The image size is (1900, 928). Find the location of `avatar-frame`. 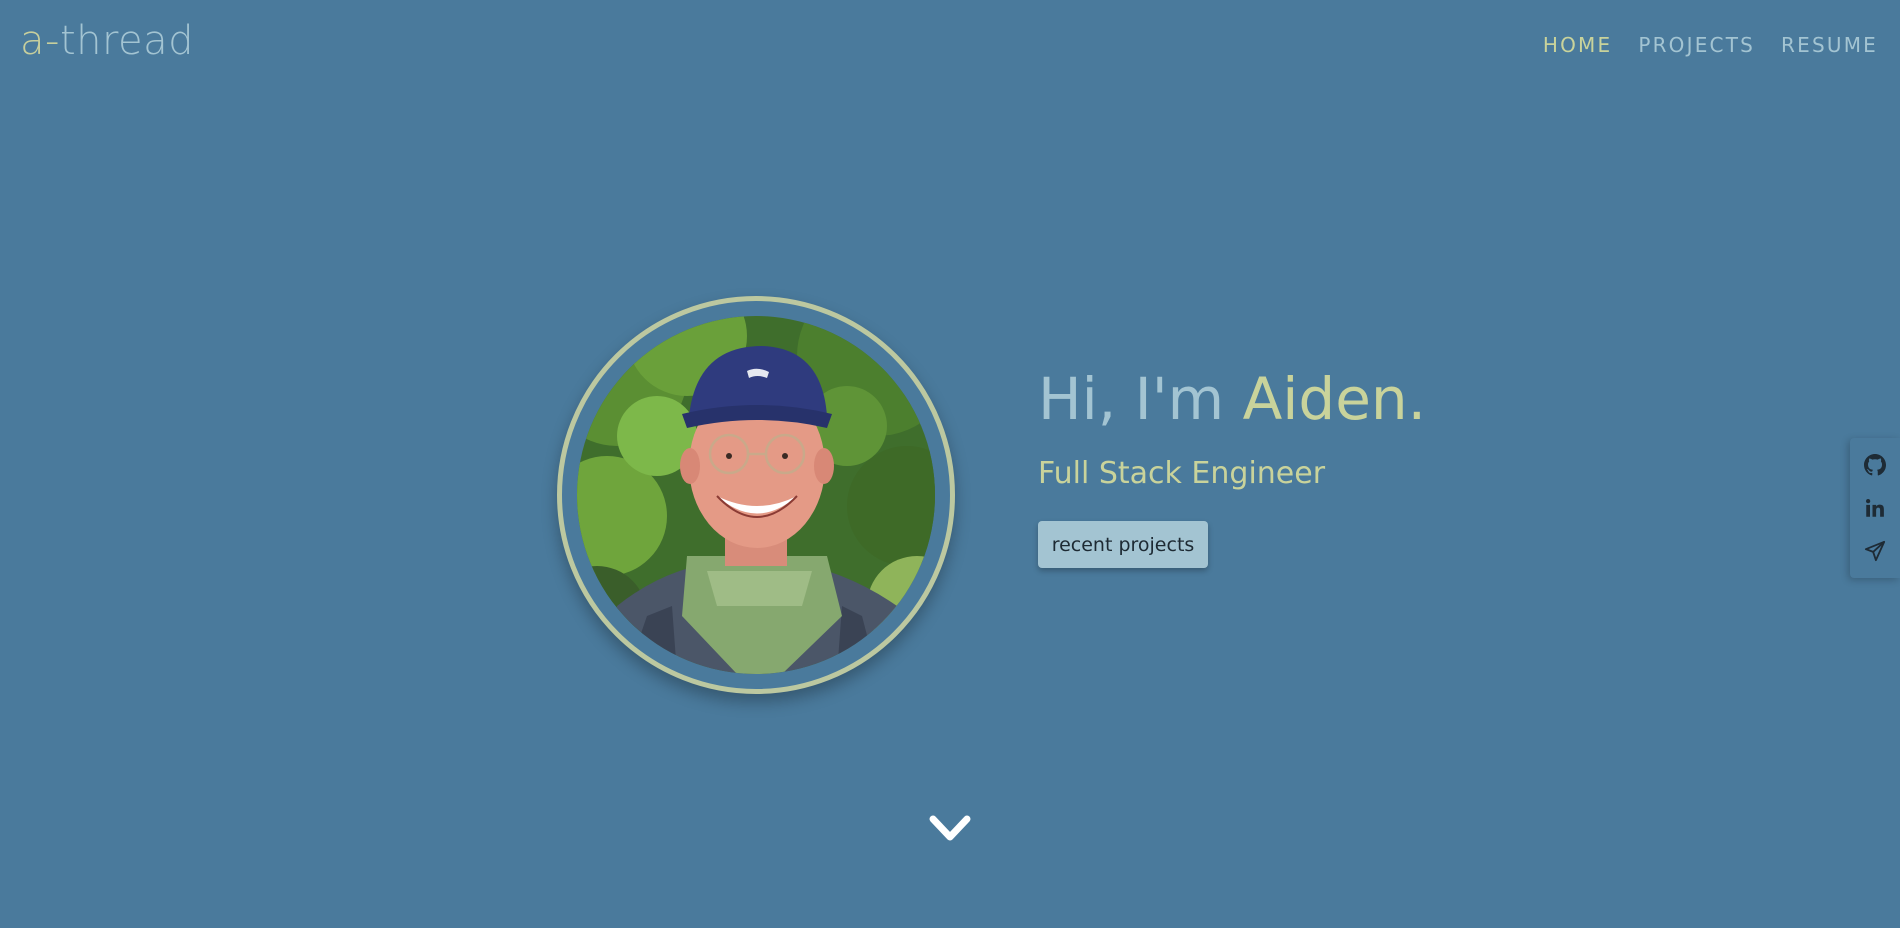

avatar-frame is located at coordinates (756, 495).